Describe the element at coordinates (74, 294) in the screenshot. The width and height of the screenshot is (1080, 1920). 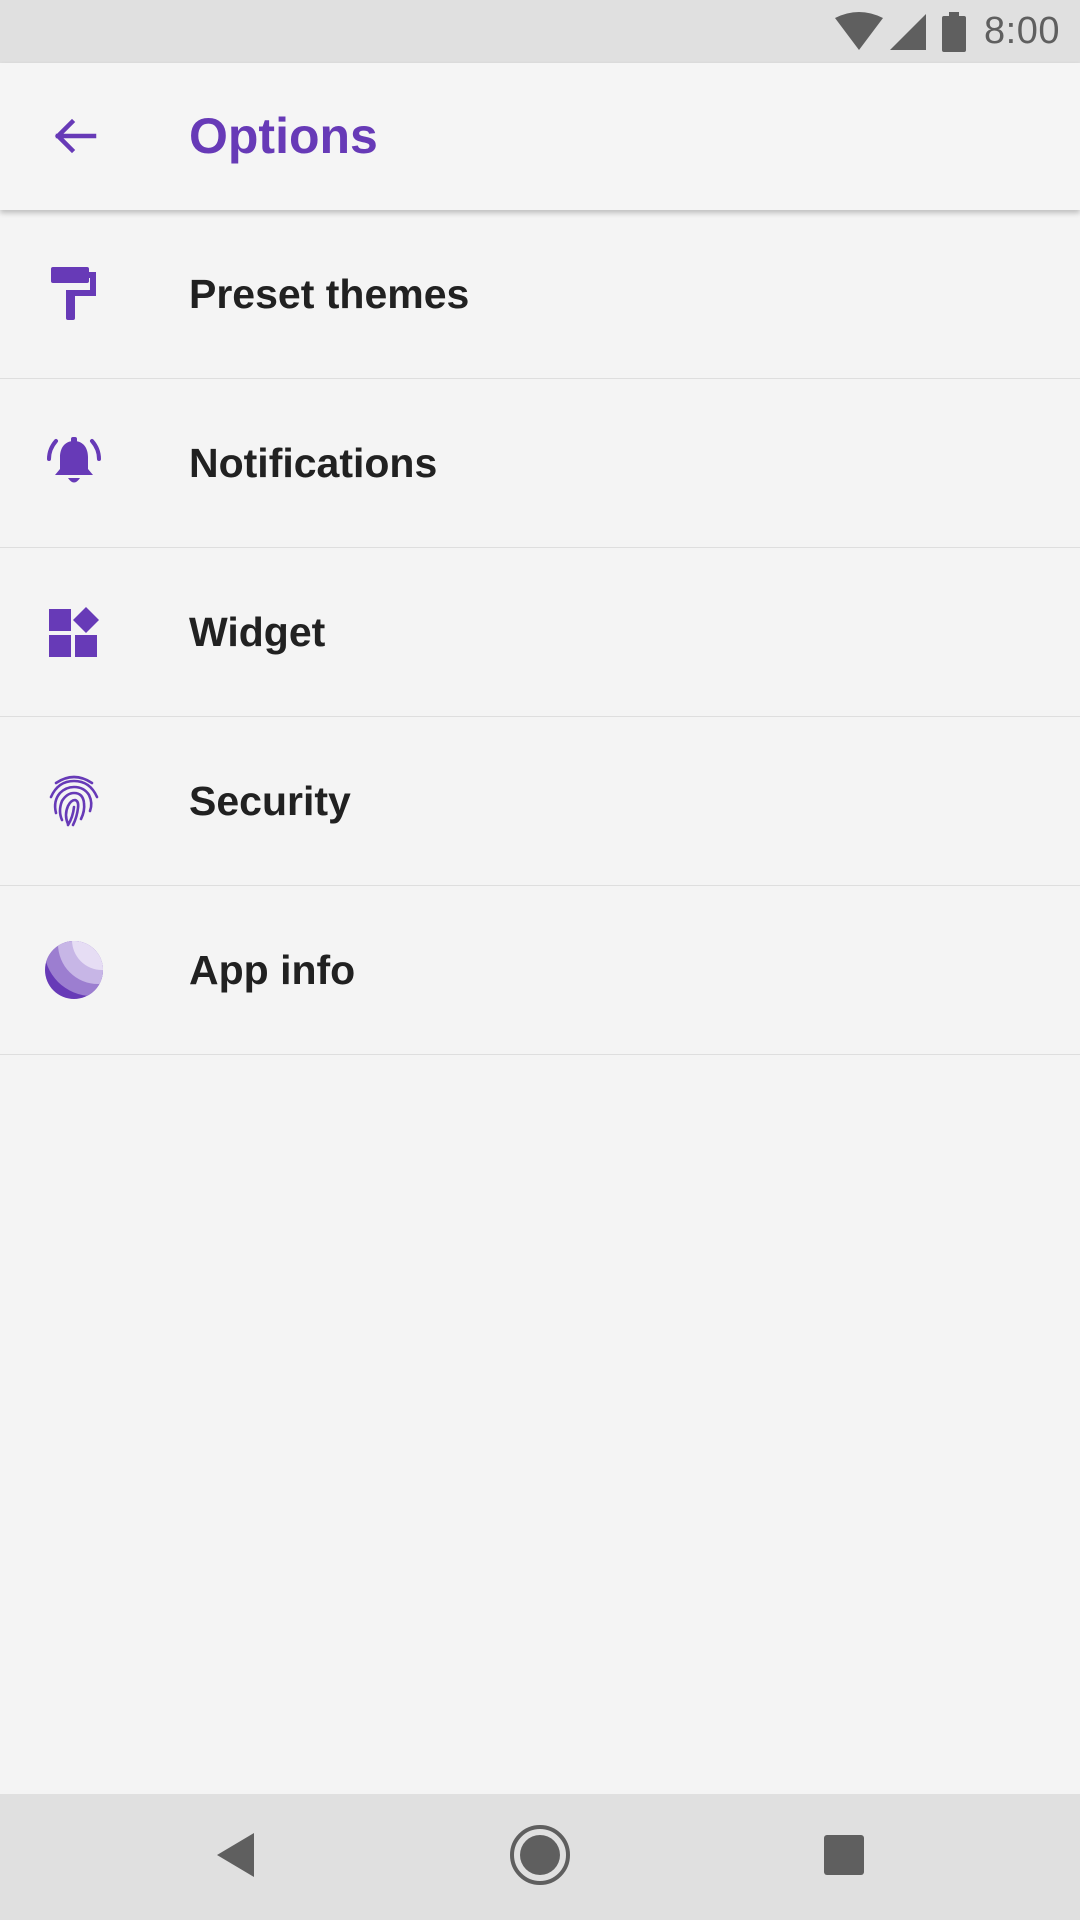
I see `paint-roller-icon` at that location.